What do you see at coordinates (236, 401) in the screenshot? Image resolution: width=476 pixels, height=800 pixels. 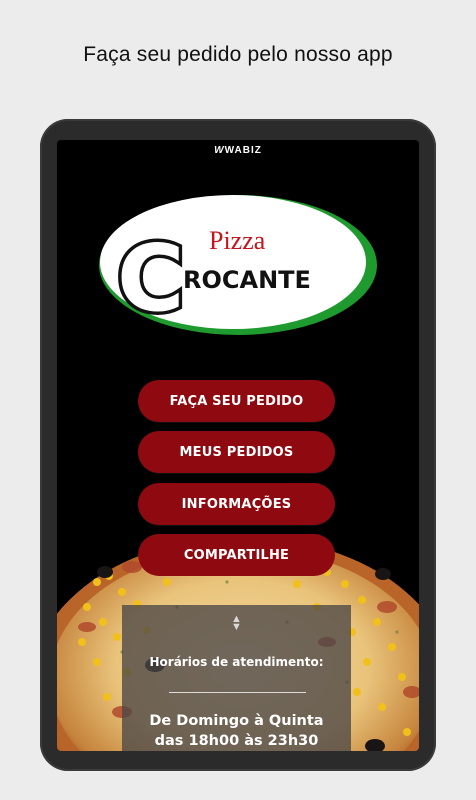 I see `order-button: FAÇA SEU PEDIDO` at bounding box center [236, 401].